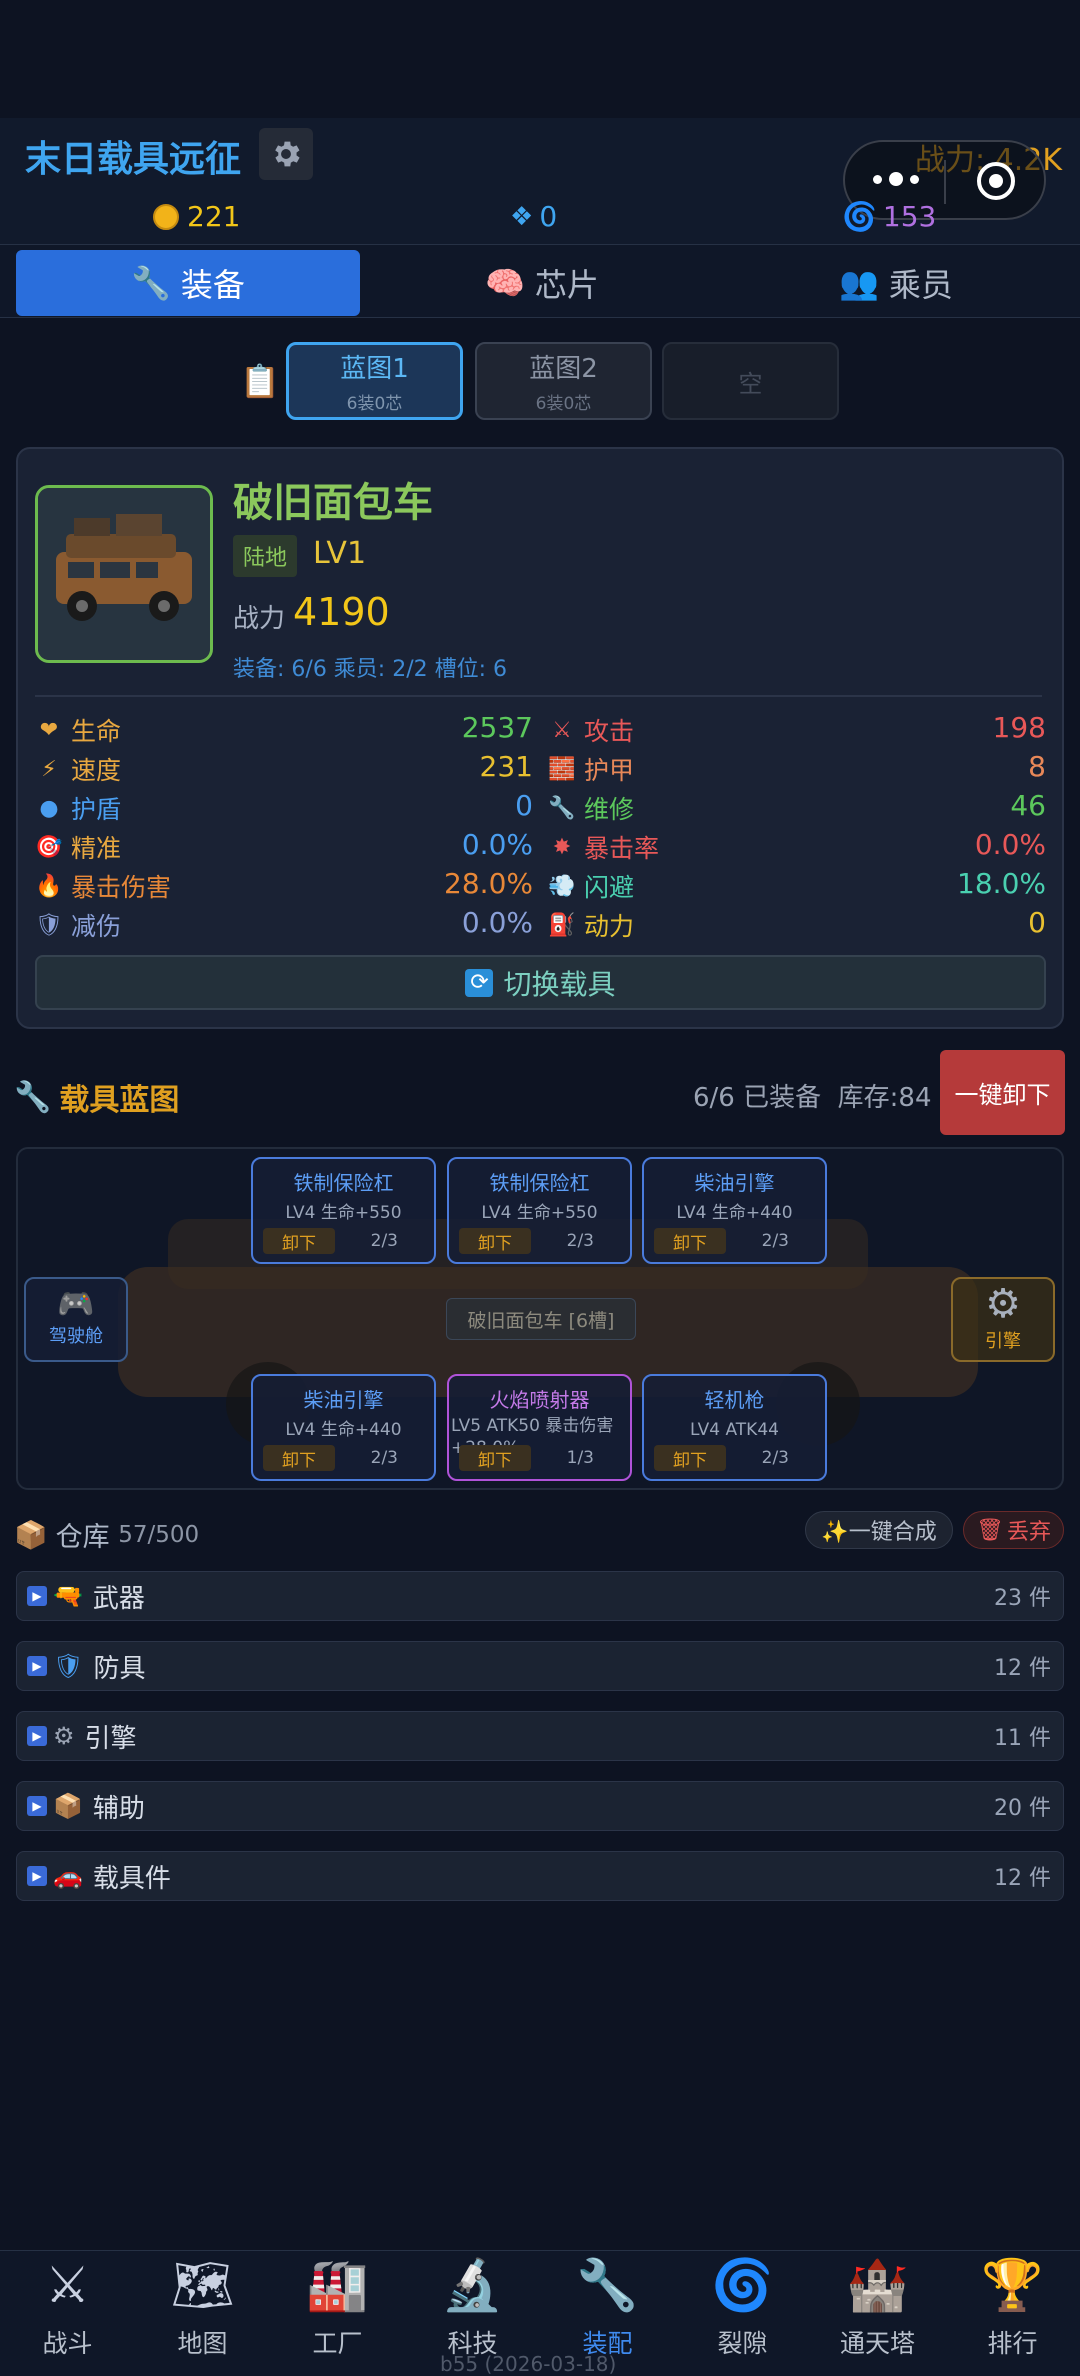 The image size is (1080, 2376). What do you see at coordinates (812, 1098) in the screenshot?
I see `equip-status: 6/6 已装备 库存:84` at bounding box center [812, 1098].